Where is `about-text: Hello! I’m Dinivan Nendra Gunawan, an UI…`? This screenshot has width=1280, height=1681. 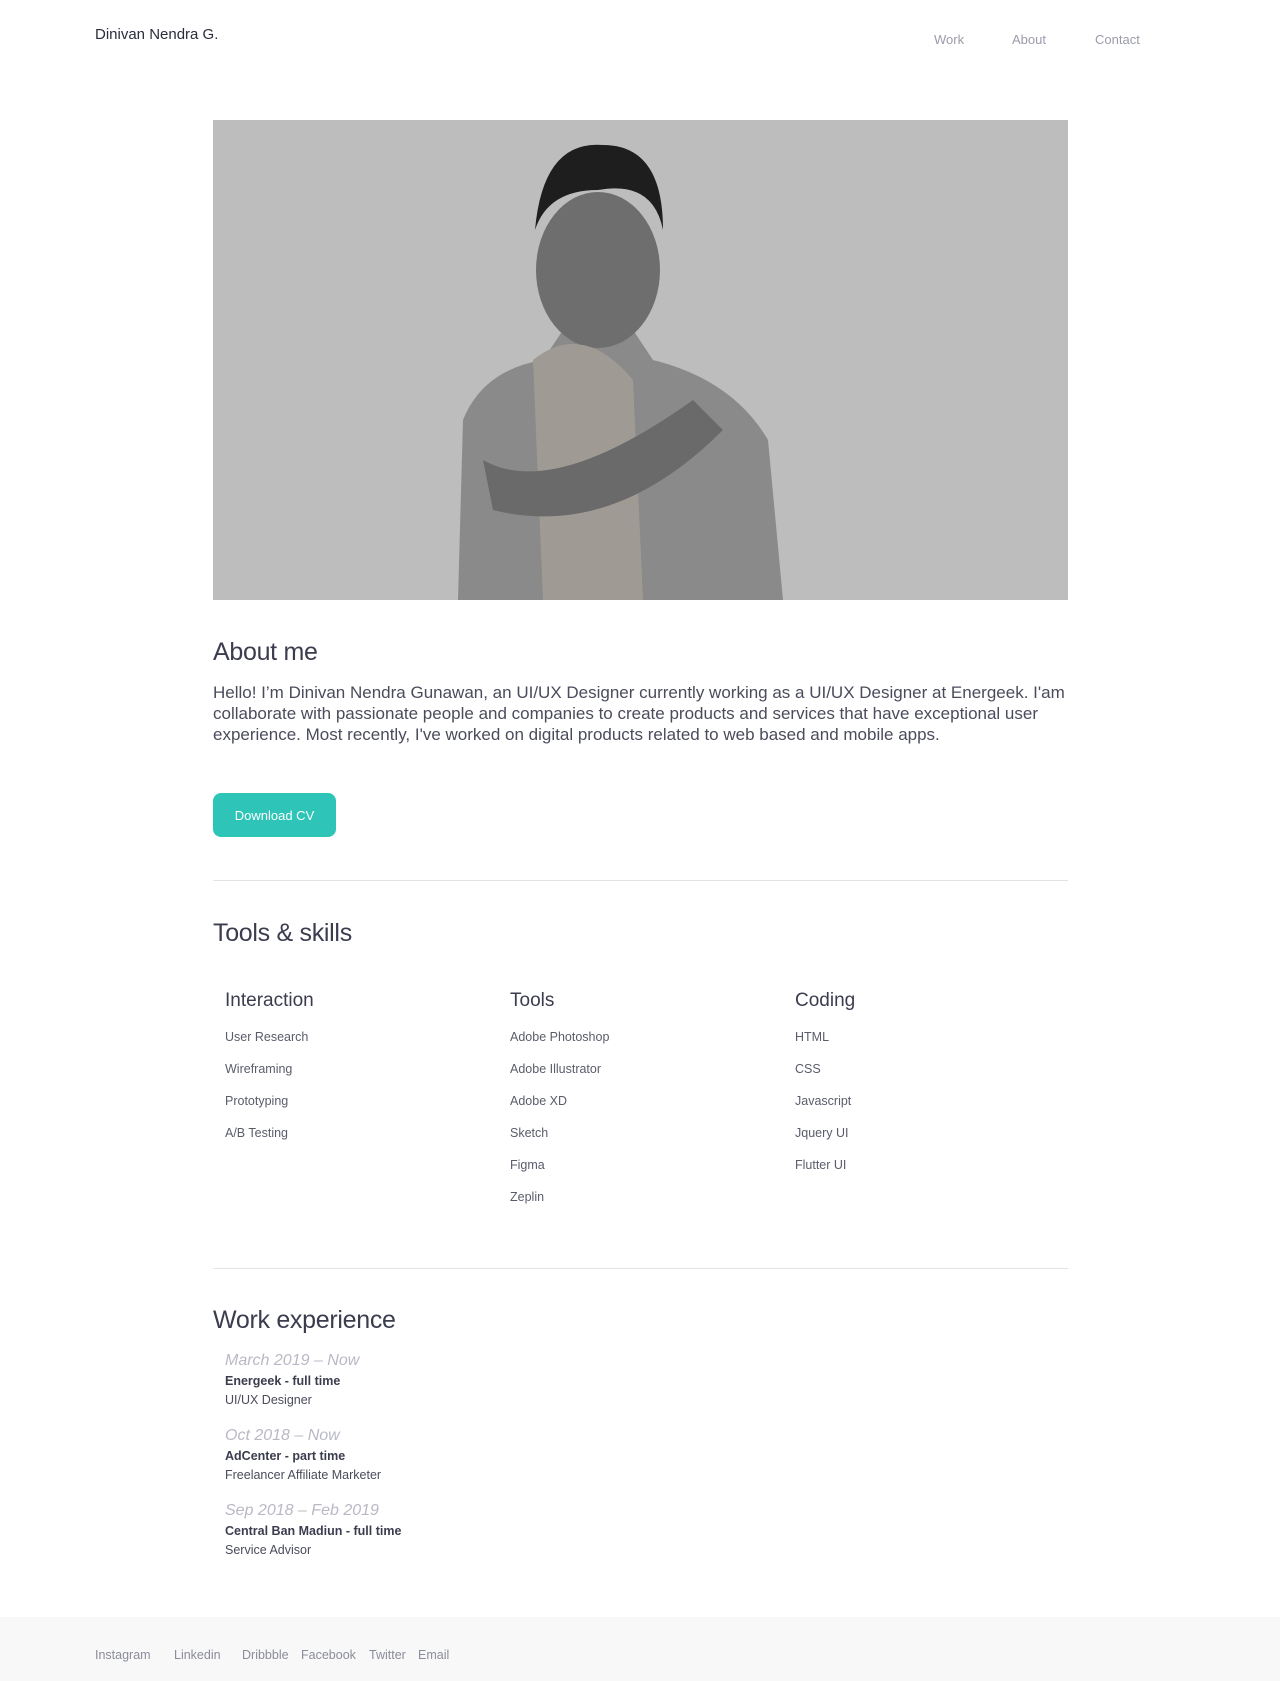
about-text: Hello! I’m Dinivan Nendra Gunawan, an UI… is located at coordinates (639, 713).